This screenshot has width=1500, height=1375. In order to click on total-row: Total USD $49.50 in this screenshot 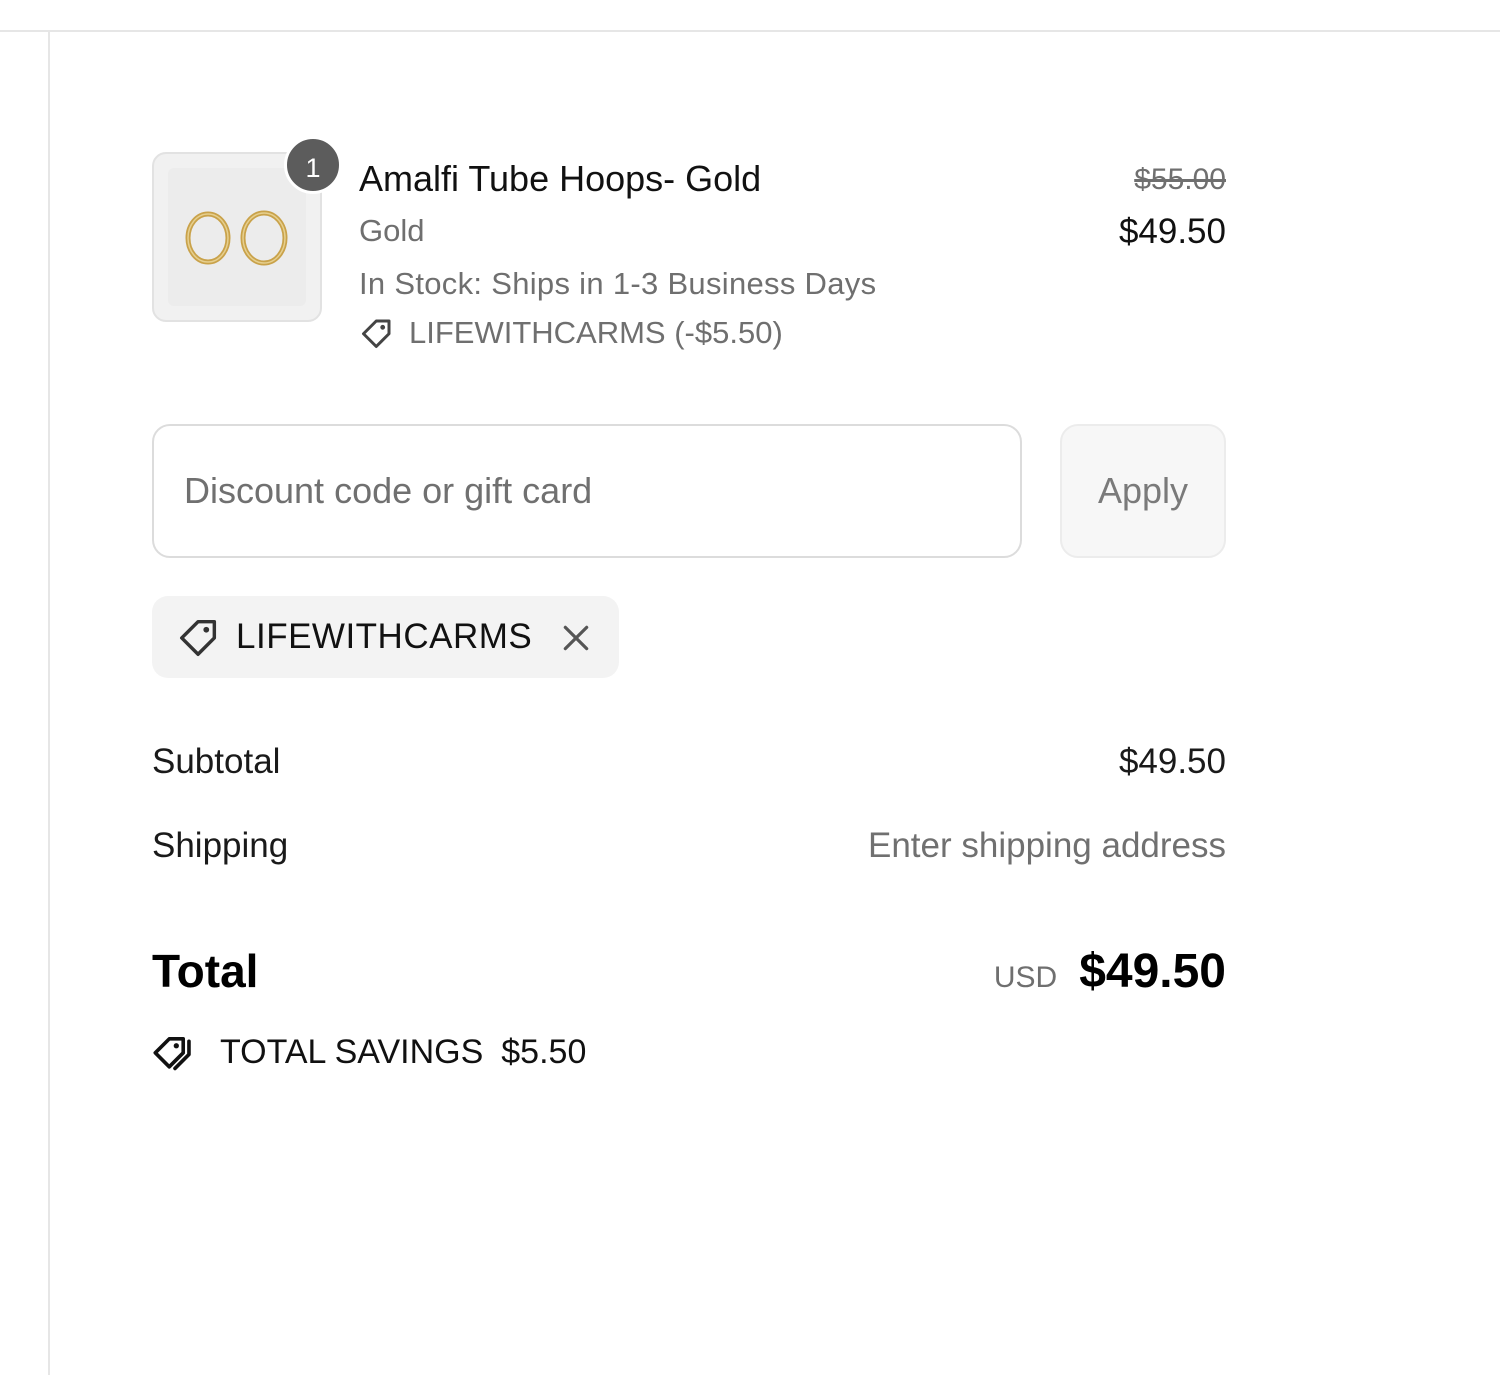, I will do `click(689, 971)`.